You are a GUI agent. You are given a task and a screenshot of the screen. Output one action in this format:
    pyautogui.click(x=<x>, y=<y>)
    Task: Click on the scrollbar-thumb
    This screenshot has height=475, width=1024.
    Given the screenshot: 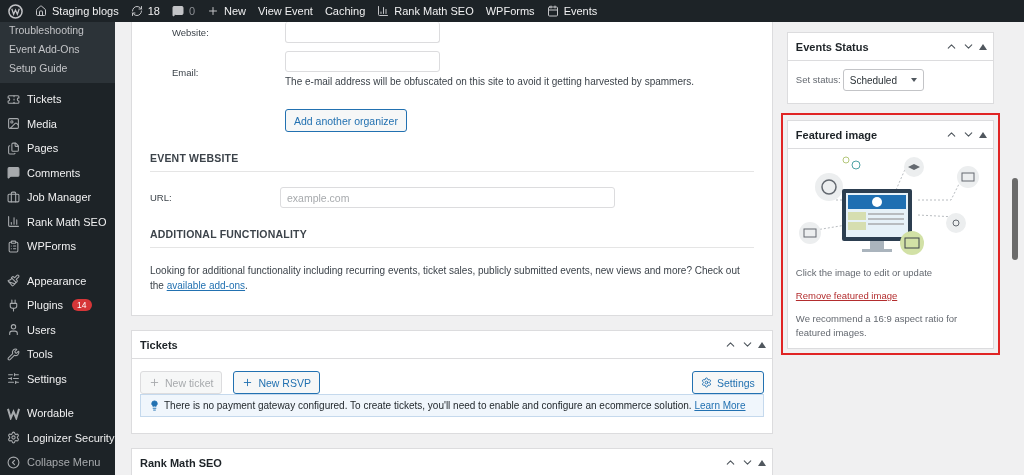 What is the action you would take?
    pyautogui.click(x=1015, y=219)
    